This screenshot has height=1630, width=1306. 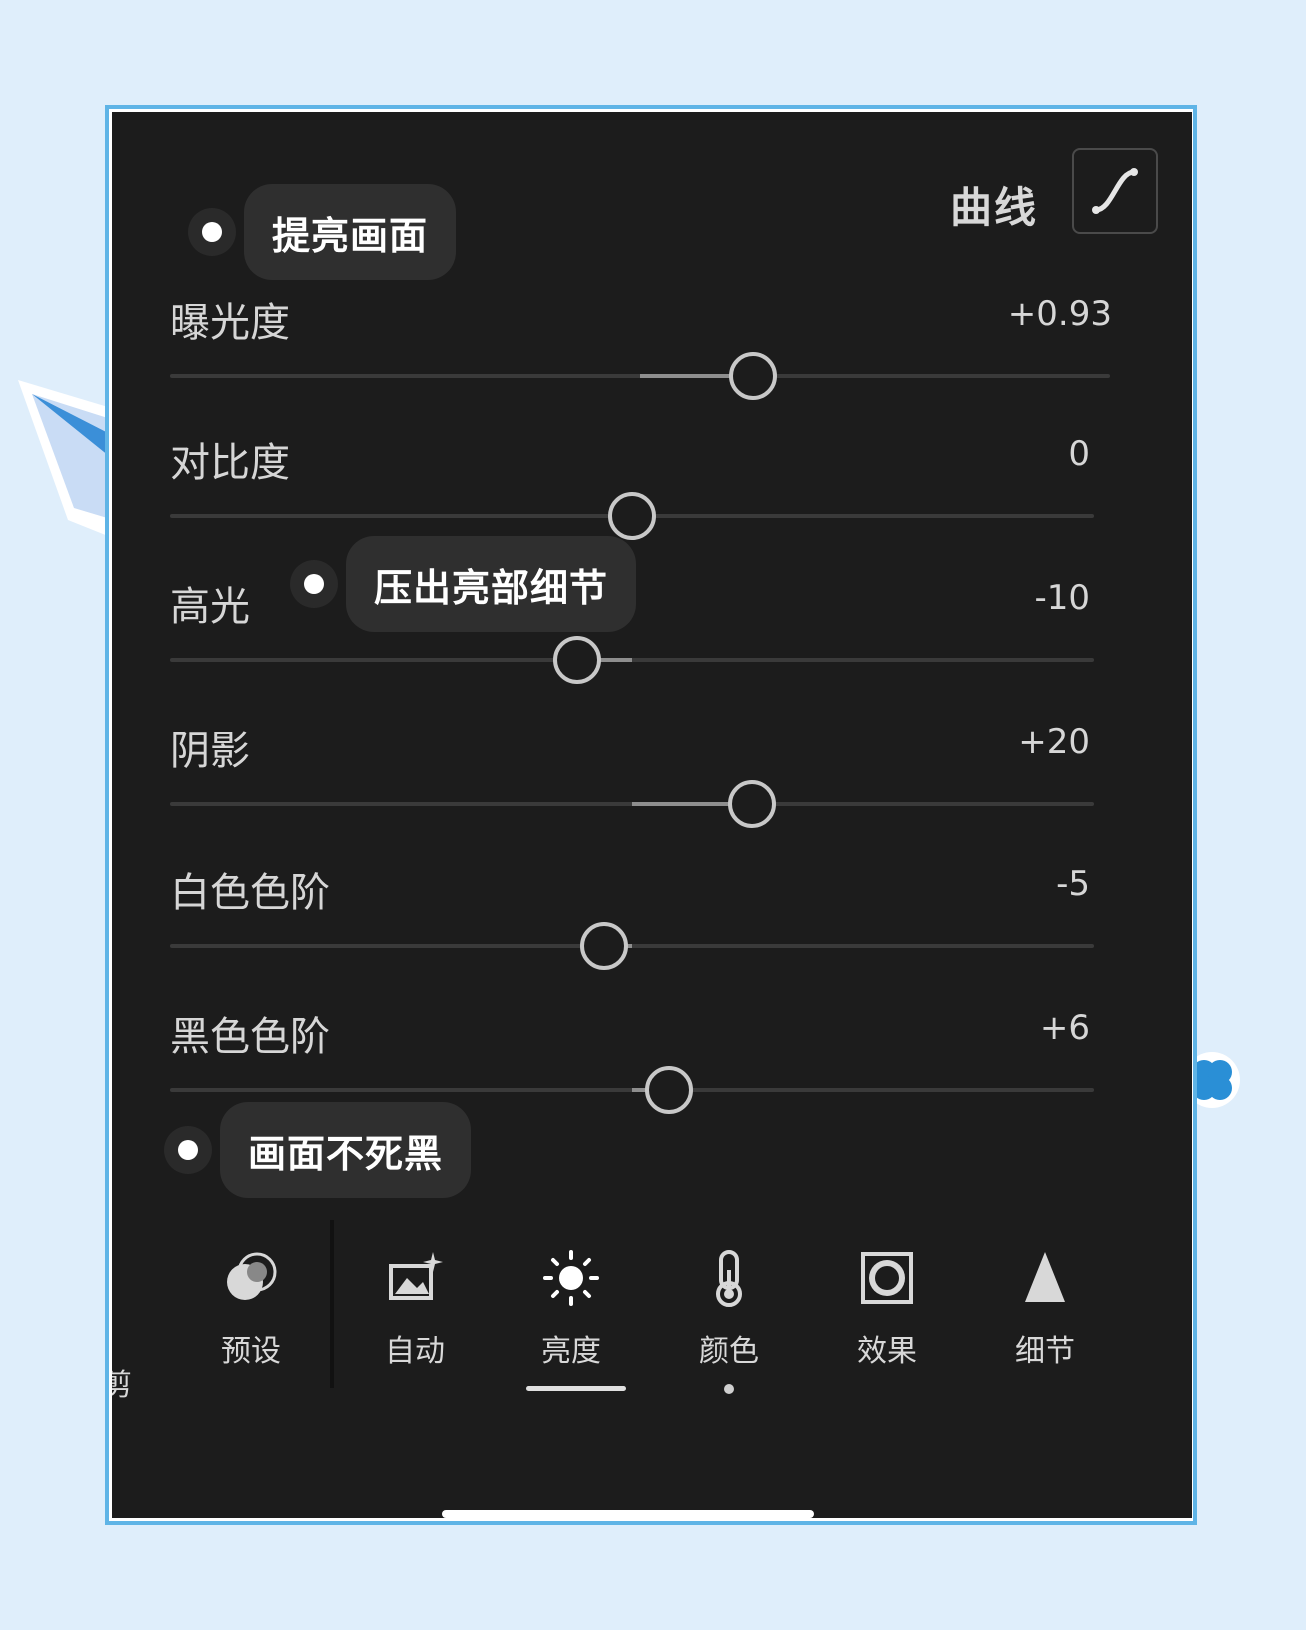 I want to click on slider-label: 曝光度, so click(x=230, y=323).